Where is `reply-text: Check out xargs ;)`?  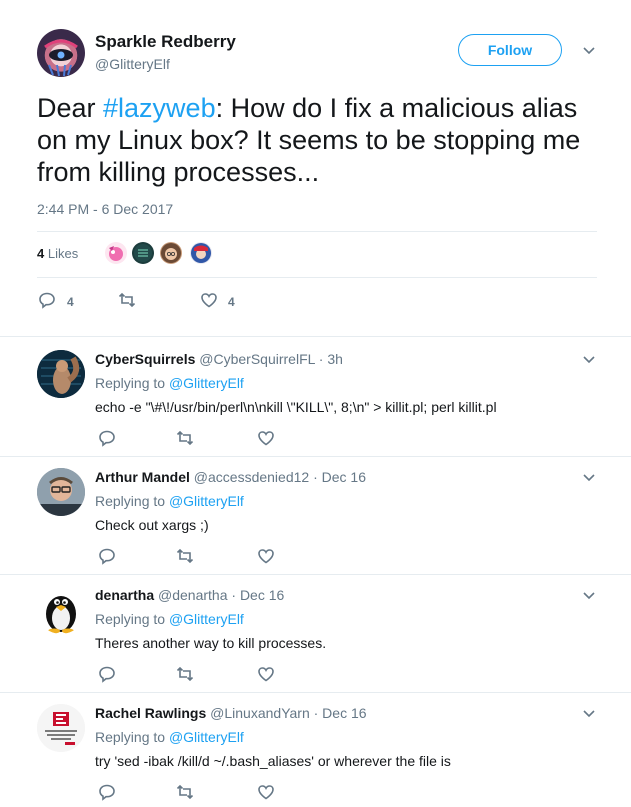
reply-text: Check out xargs ;) is located at coordinates (152, 525).